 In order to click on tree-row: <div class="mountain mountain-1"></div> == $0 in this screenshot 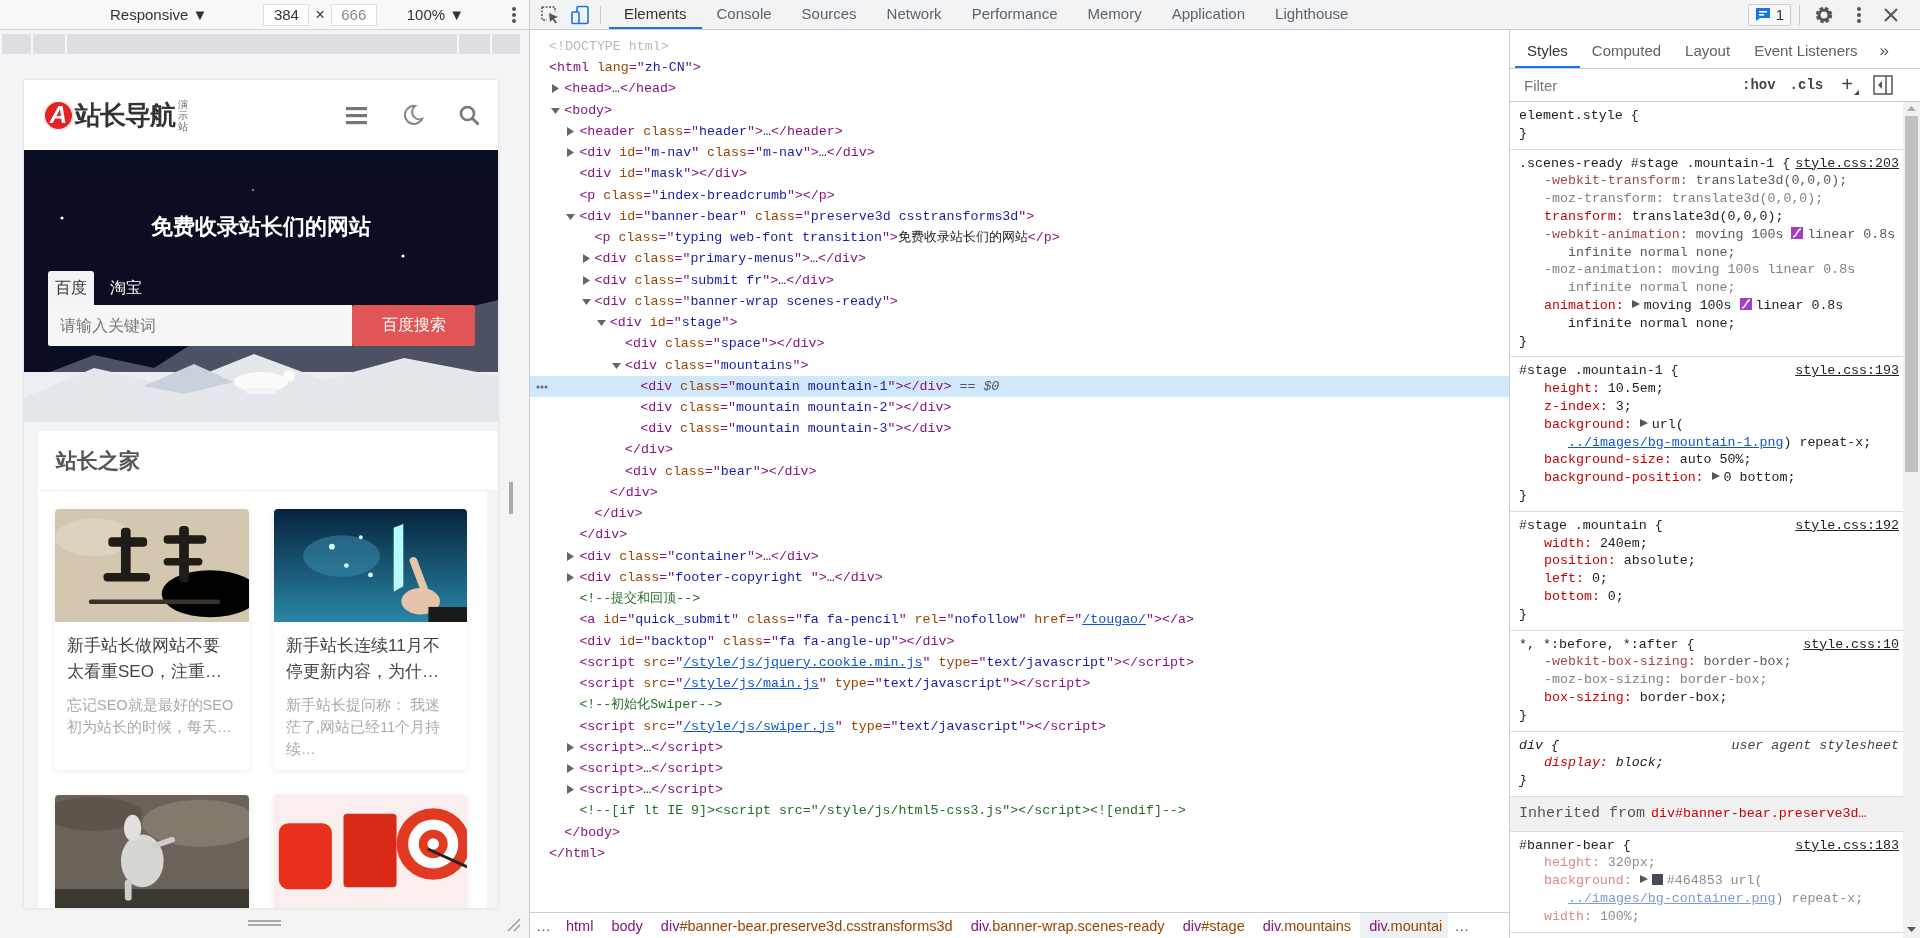, I will do `click(1019, 386)`.